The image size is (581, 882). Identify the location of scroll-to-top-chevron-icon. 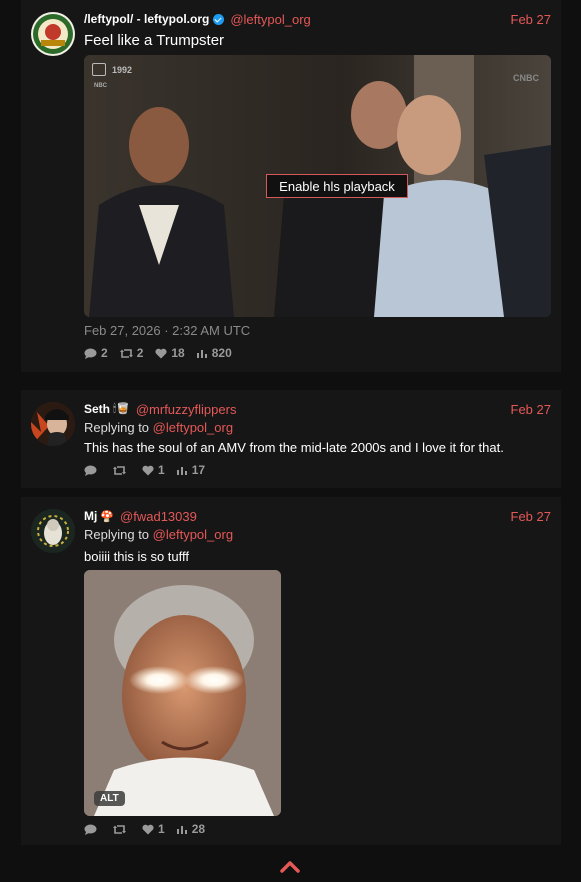
(290, 867).